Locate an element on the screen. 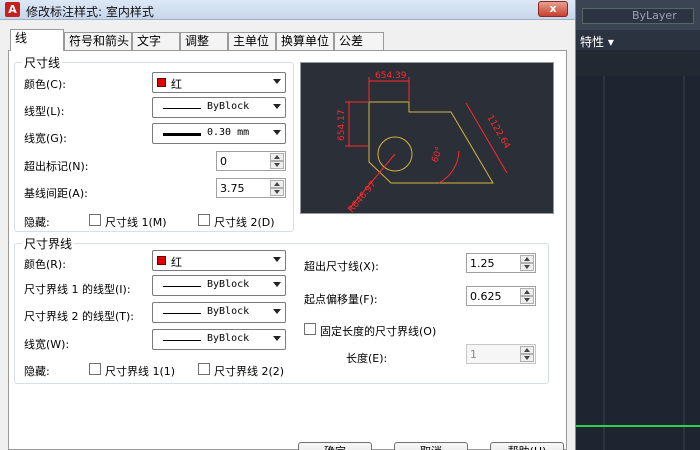  suppress-ext-line-2-label: 尺寸界线 2(2) is located at coordinates (249, 371).